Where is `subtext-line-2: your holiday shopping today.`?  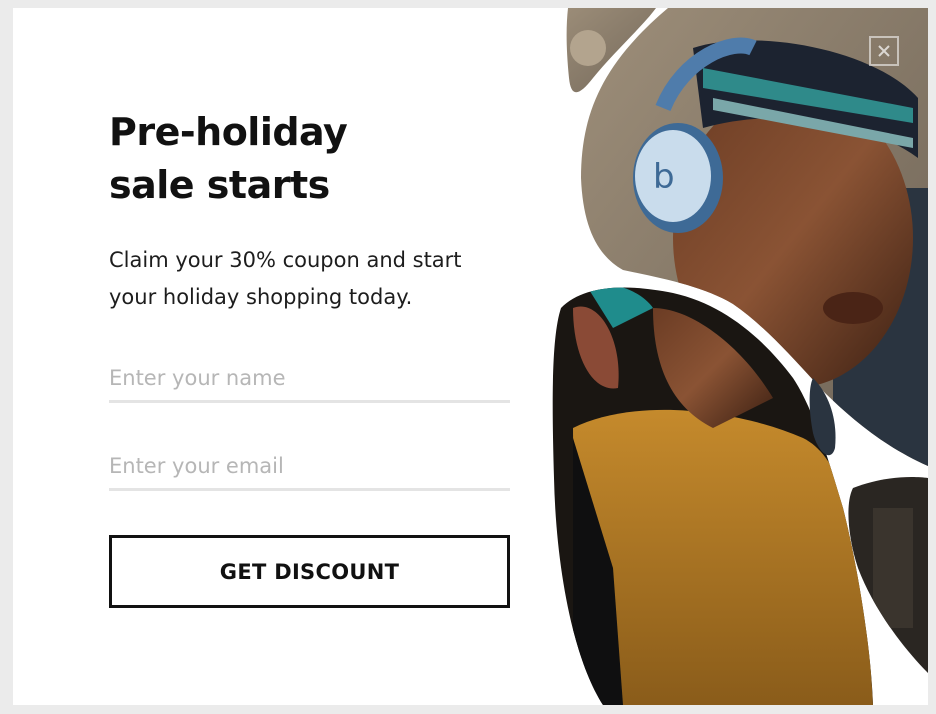 subtext-line-2: your holiday shopping today. is located at coordinates (261, 297).